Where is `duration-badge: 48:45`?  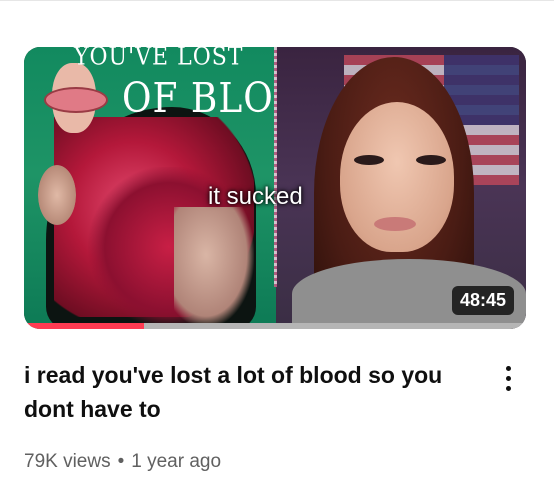
duration-badge: 48:45 is located at coordinates (482, 300).